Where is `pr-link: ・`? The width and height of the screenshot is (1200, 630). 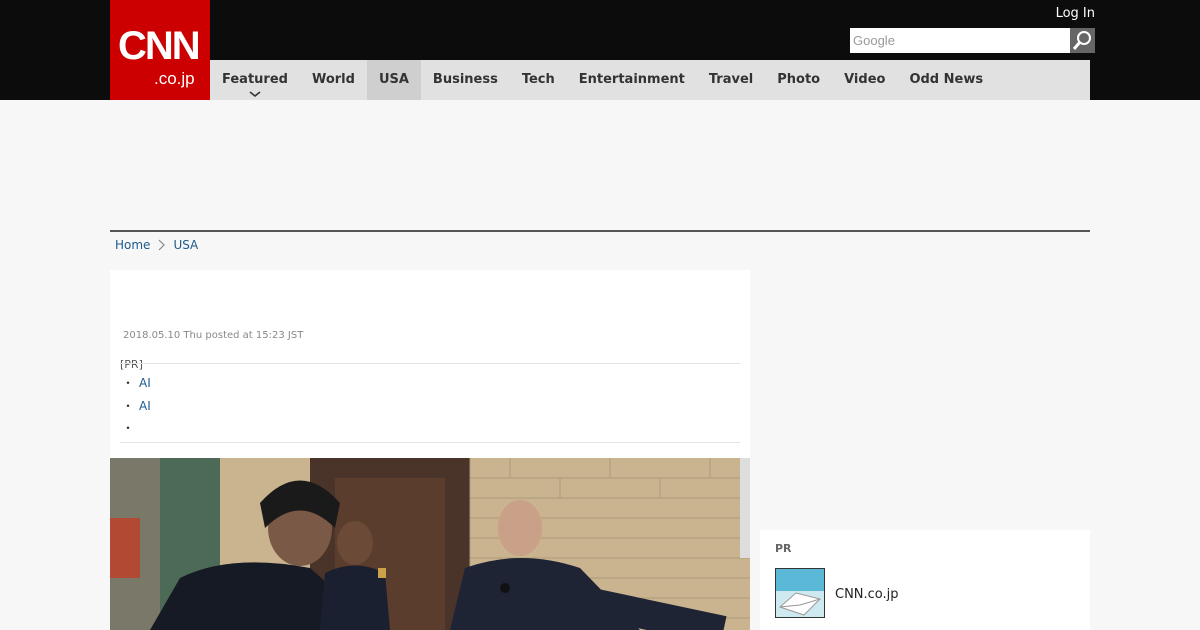 pr-link: ・ is located at coordinates (130, 427).